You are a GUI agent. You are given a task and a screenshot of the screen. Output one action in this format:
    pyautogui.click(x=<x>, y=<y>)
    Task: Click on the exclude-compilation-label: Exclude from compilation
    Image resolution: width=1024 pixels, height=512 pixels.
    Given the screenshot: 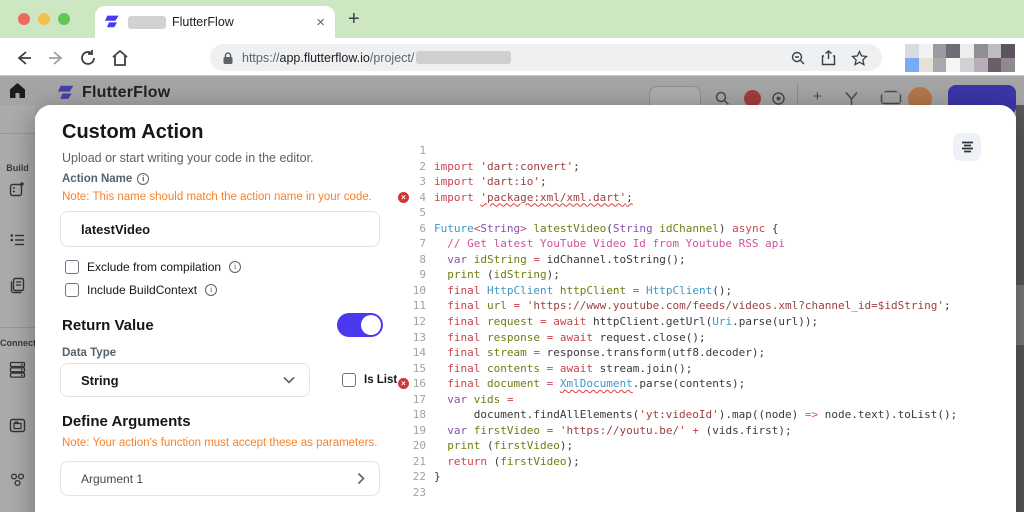 What is the action you would take?
    pyautogui.click(x=154, y=267)
    